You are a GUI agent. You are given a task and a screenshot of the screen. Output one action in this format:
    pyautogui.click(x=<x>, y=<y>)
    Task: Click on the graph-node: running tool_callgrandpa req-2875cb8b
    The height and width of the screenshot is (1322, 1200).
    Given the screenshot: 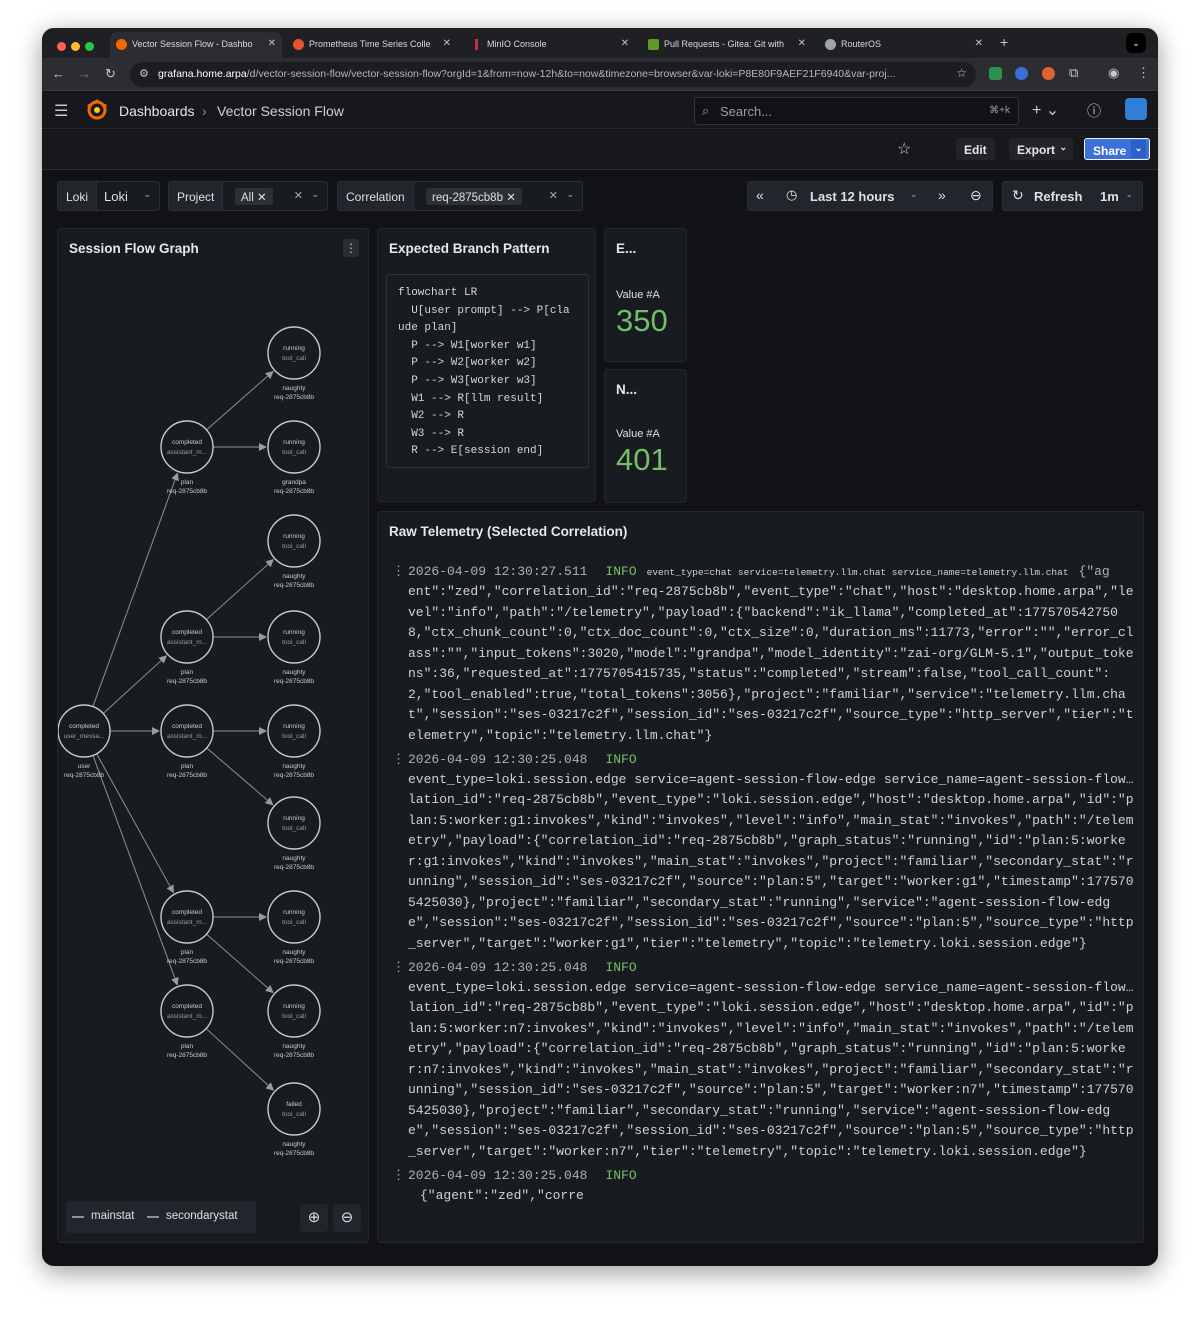 What is the action you would take?
    pyautogui.click(x=294, y=457)
    